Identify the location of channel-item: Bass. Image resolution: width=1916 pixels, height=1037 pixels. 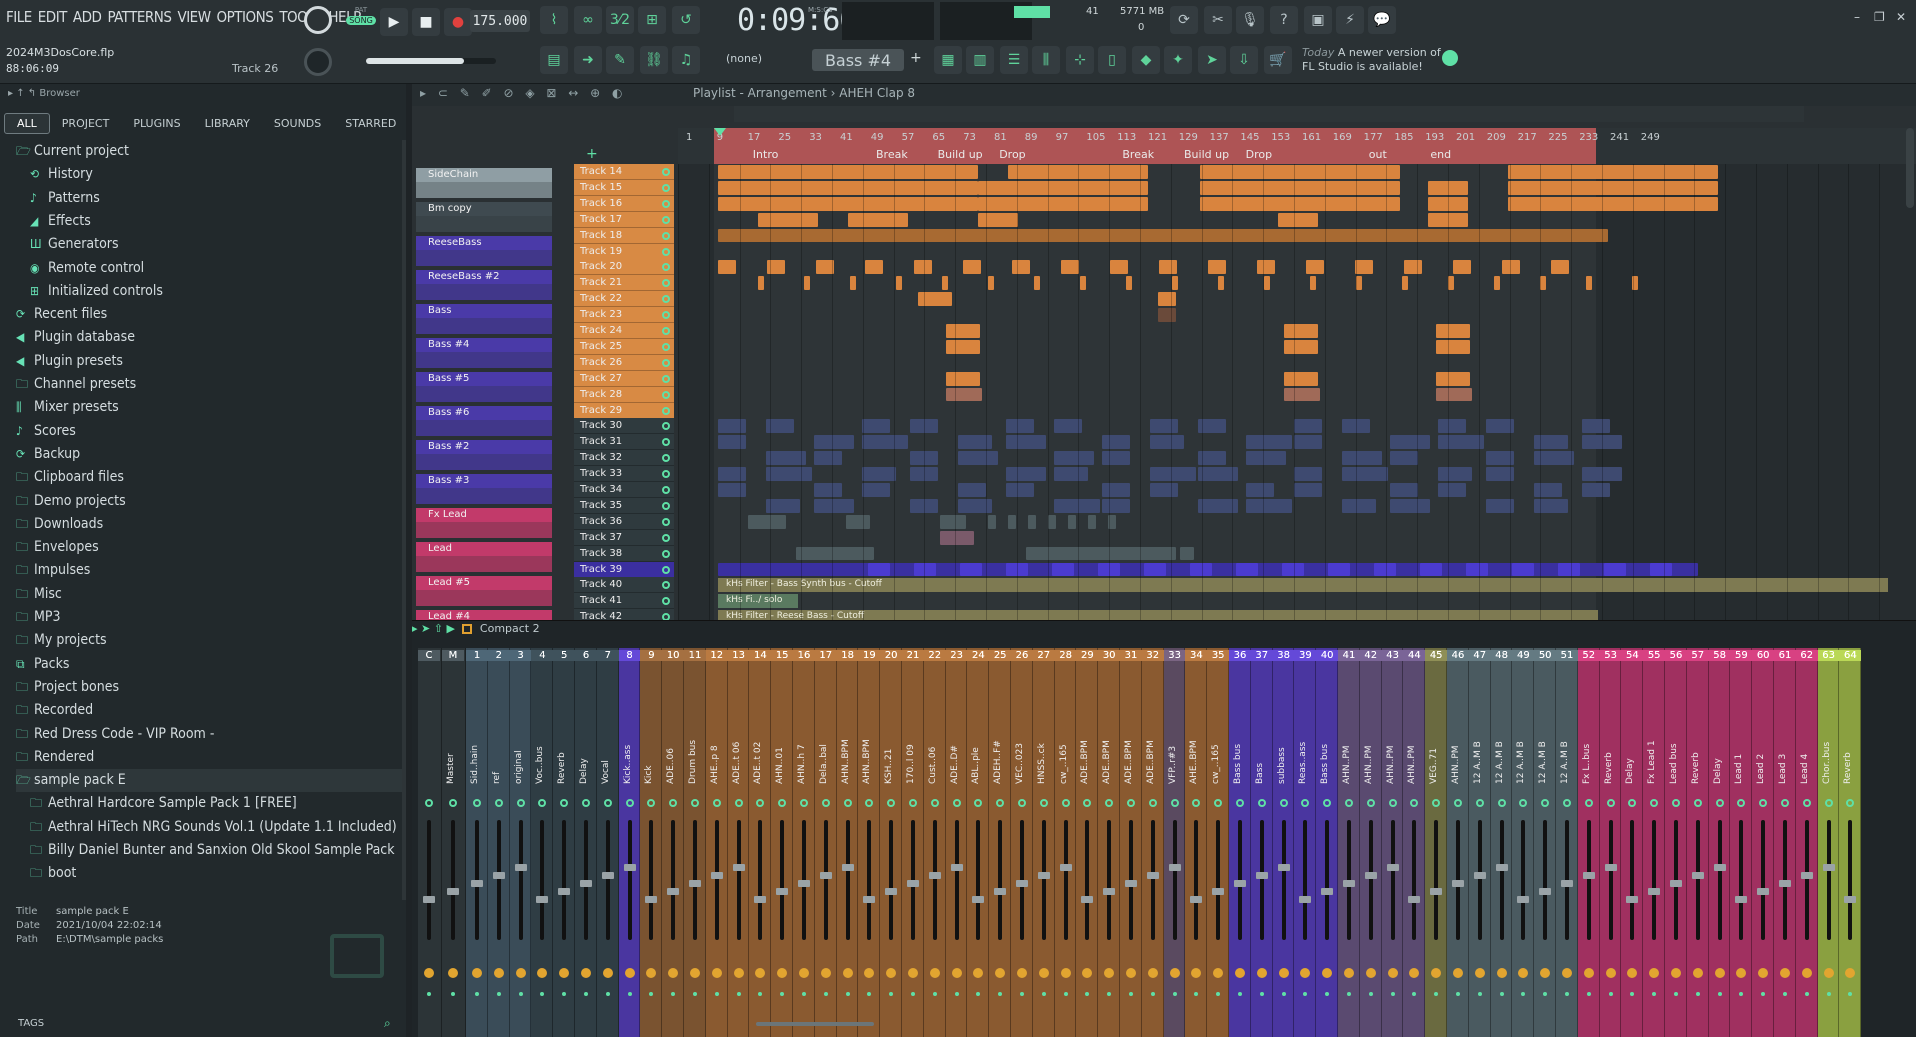
(484, 320).